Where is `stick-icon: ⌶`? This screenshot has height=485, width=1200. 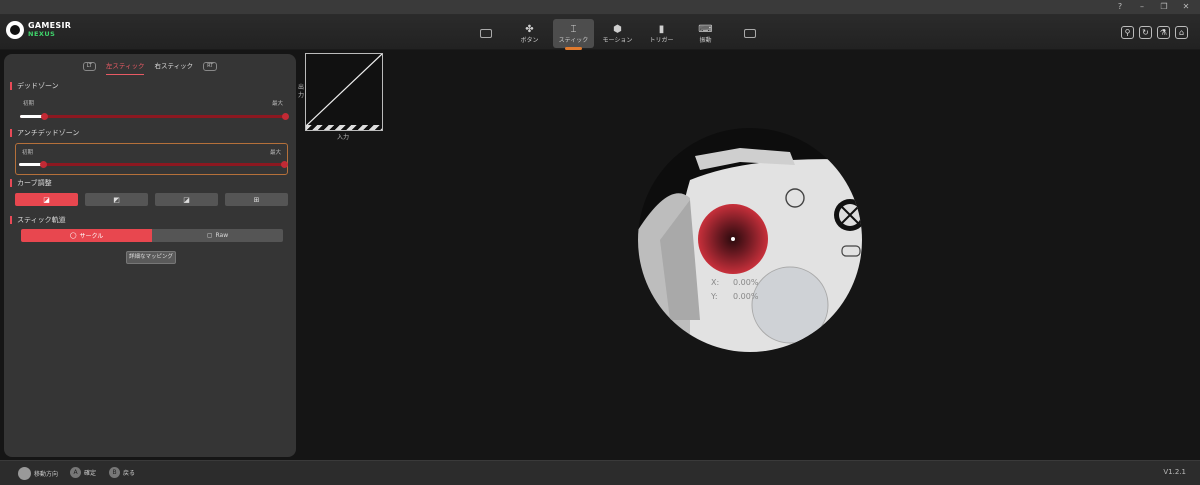
stick-icon: ⌶ is located at coordinates (573, 29).